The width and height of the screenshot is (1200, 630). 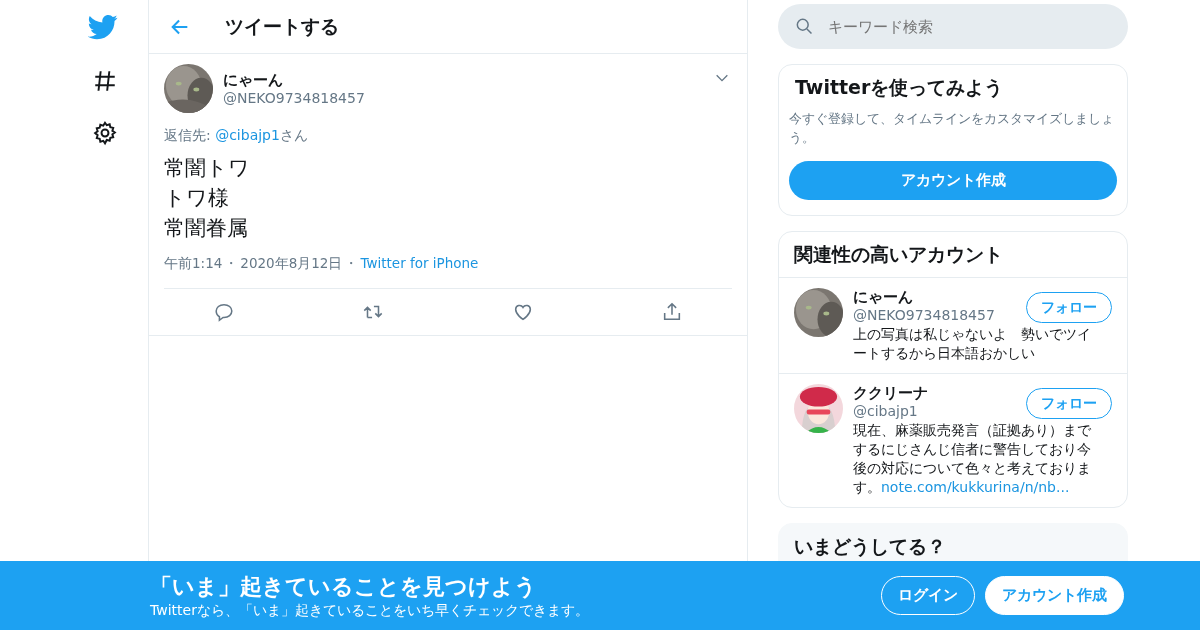 What do you see at coordinates (939, 393) in the screenshot?
I see `account-name: ククリーナ` at bounding box center [939, 393].